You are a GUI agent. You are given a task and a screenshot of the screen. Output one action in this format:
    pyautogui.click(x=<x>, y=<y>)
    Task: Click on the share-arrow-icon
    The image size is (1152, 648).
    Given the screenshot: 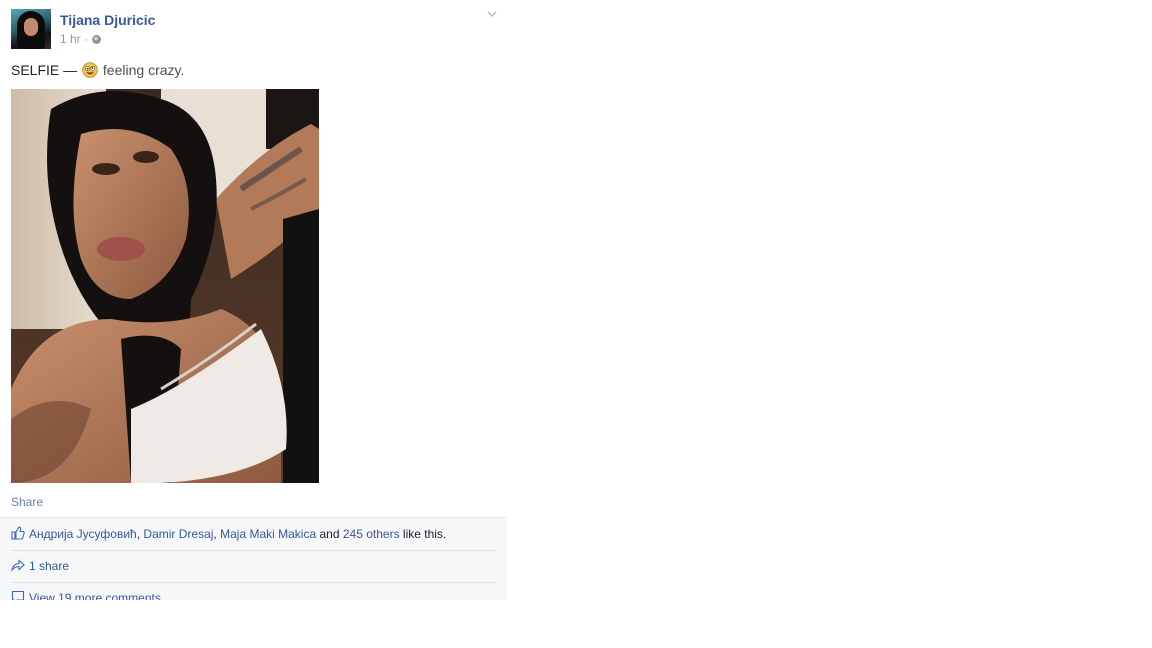 What is the action you would take?
    pyautogui.click(x=18, y=565)
    